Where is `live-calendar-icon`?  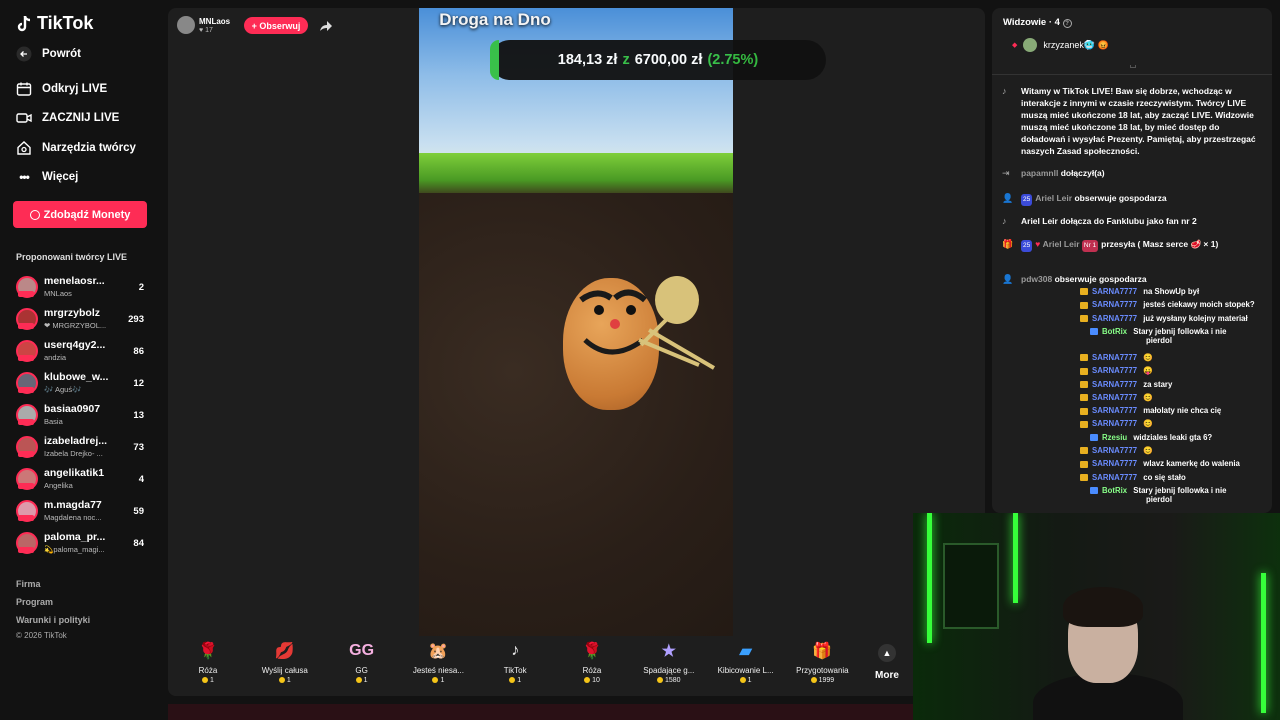
live-calendar-icon is located at coordinates (24, 89).